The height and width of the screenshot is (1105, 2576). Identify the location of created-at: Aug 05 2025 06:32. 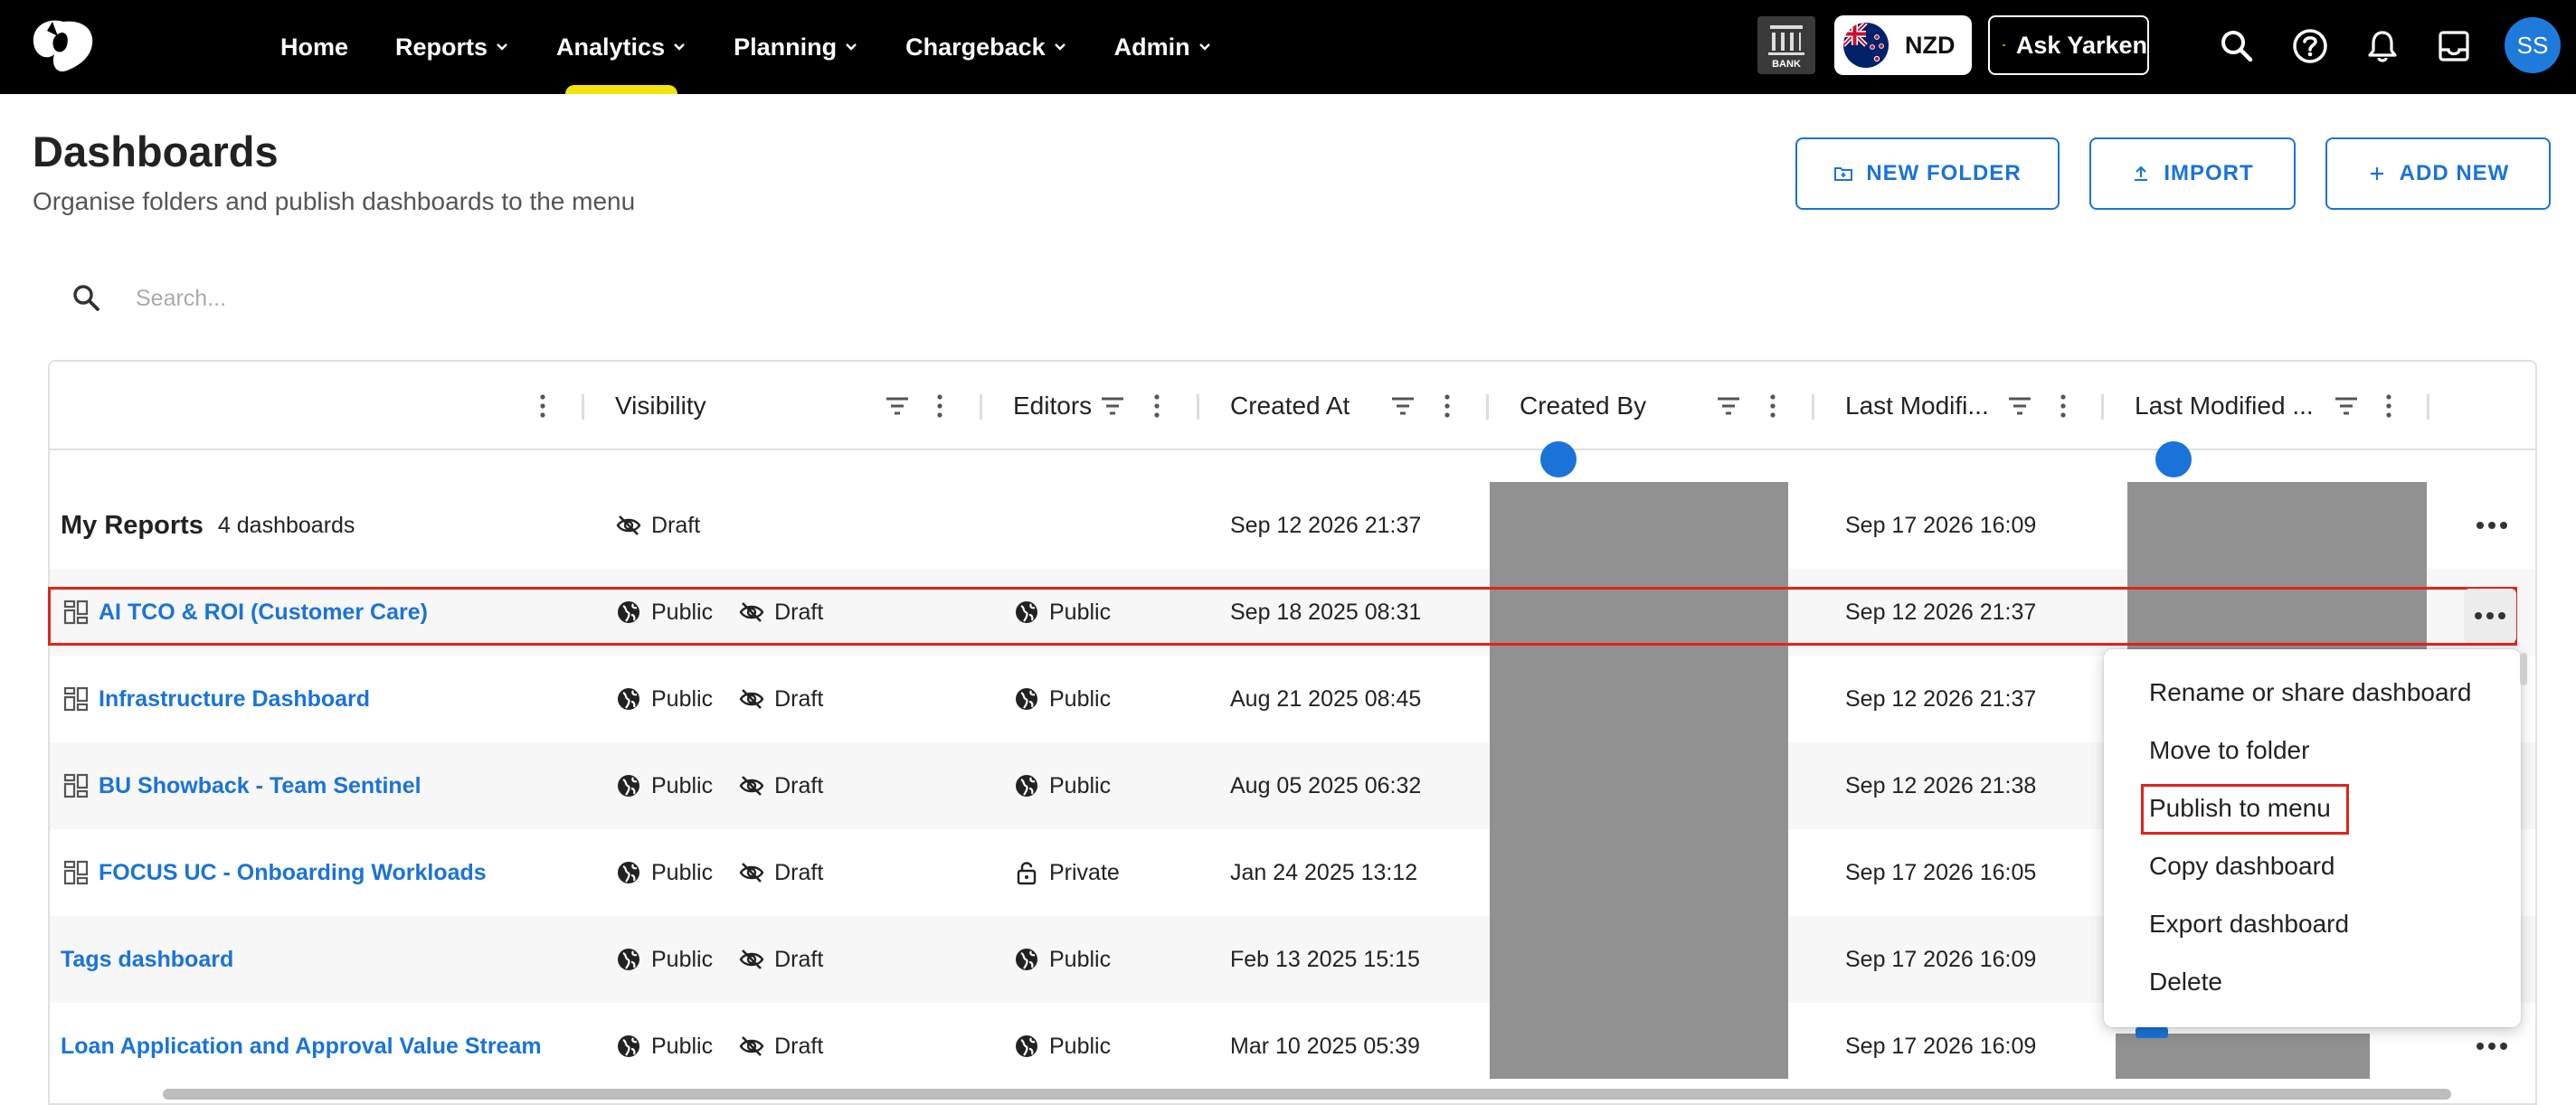
(1326, 785).